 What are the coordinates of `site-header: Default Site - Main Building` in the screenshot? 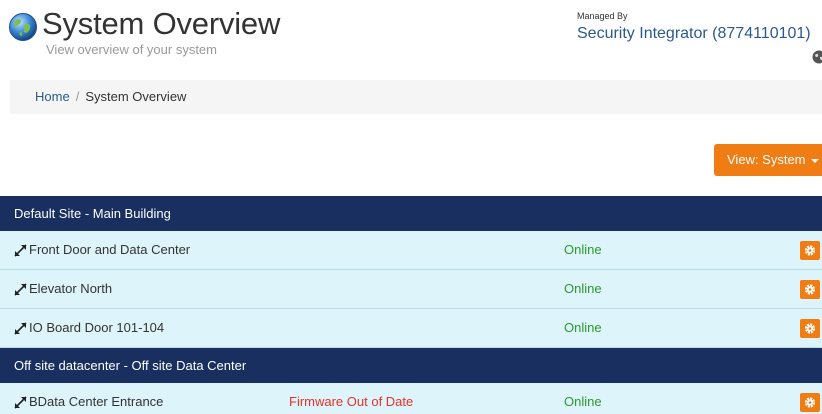 It's located at (411, 213).